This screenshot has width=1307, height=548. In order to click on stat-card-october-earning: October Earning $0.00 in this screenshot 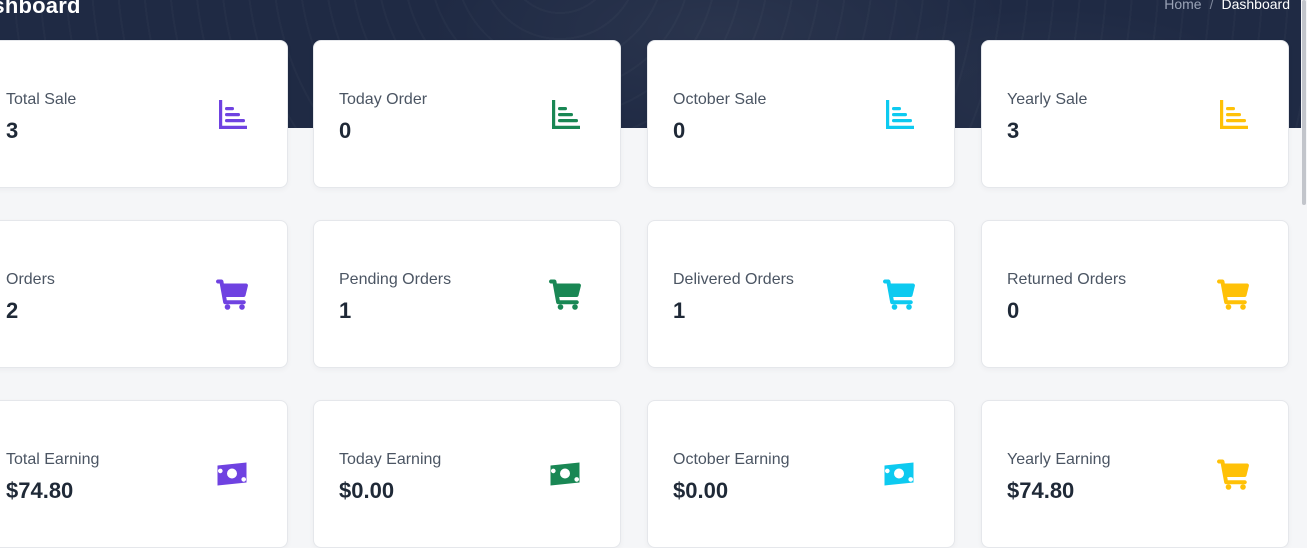, I will do `click(801, 474)`.